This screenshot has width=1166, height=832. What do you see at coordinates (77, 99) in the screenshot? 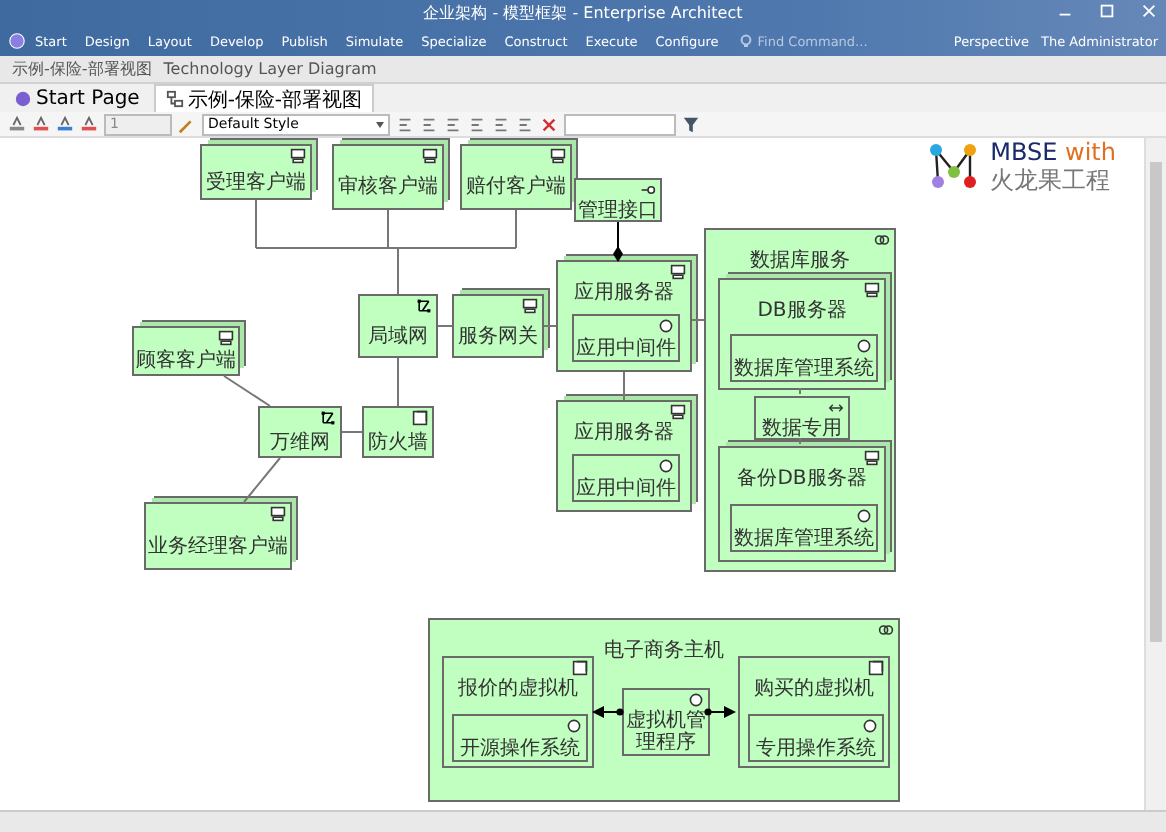
I see `document-tab: Start Page` at bounding box center [77, 99].